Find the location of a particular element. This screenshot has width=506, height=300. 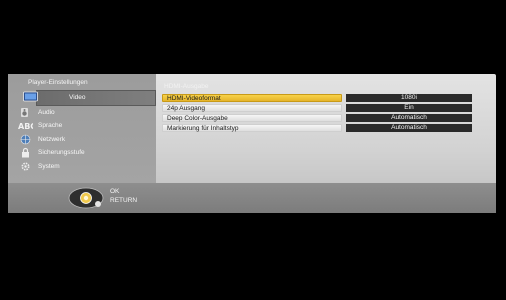

language-icon: ABC is located at coordinates (25, 125).